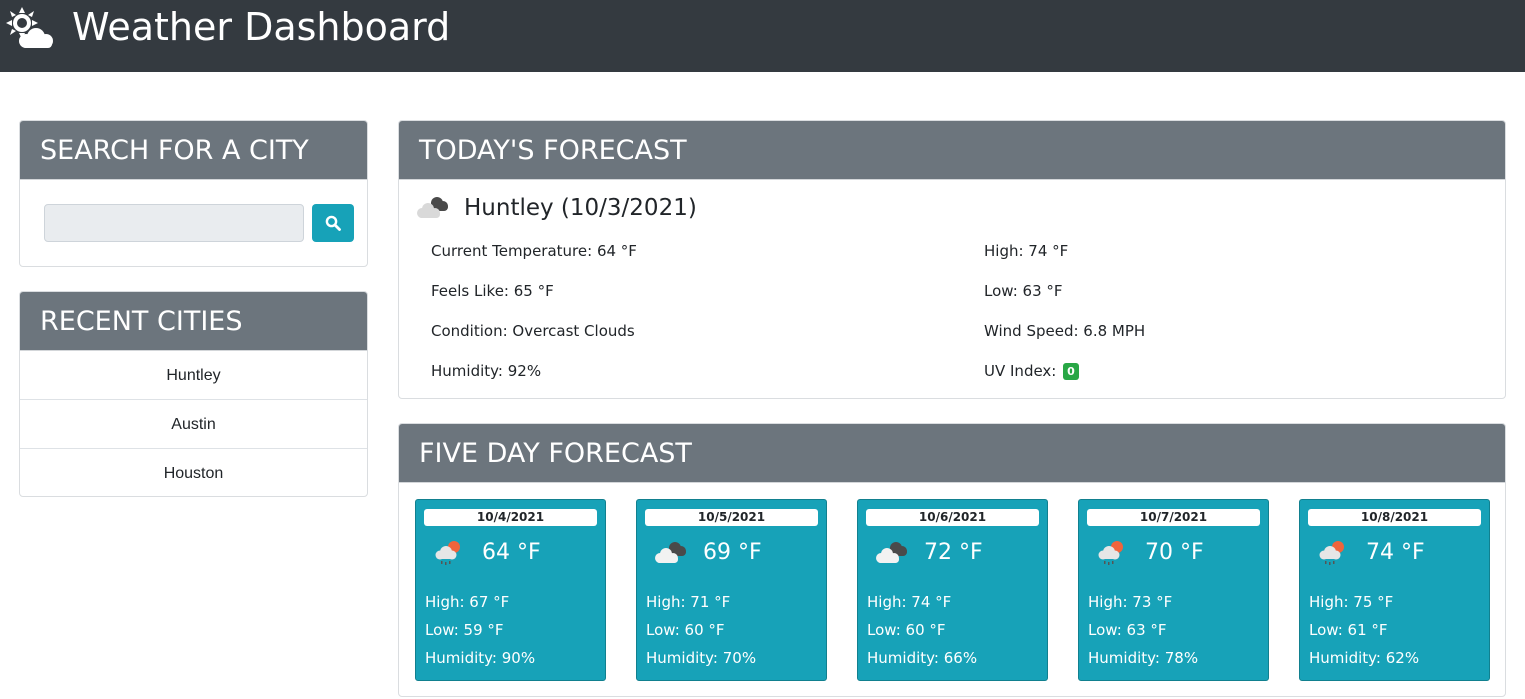 The image size is (1525, 699). I want to click on recent-heading: RECENT CITIES, so click(193, 321).